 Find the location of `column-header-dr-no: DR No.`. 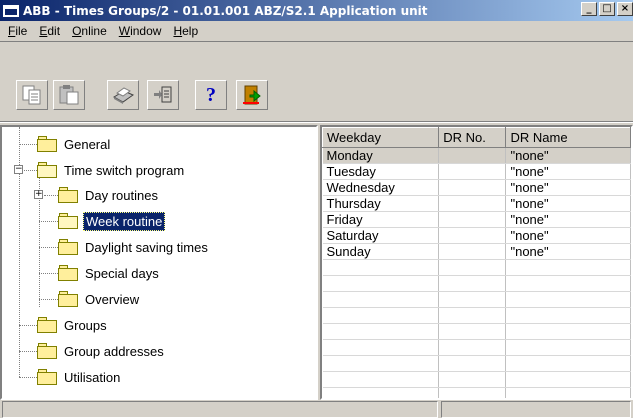

column-header-dr-no: DR No. is located at coordinates (472, 137).